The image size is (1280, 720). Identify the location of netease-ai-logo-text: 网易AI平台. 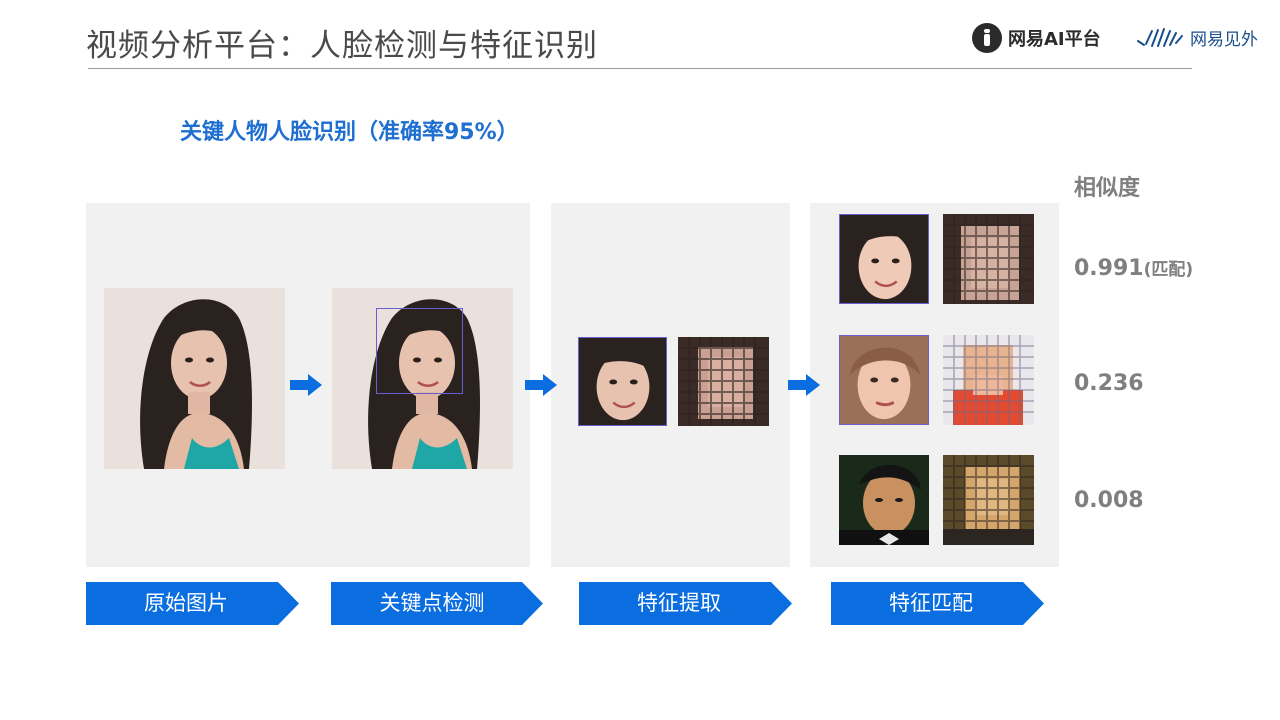
(1054, 39).